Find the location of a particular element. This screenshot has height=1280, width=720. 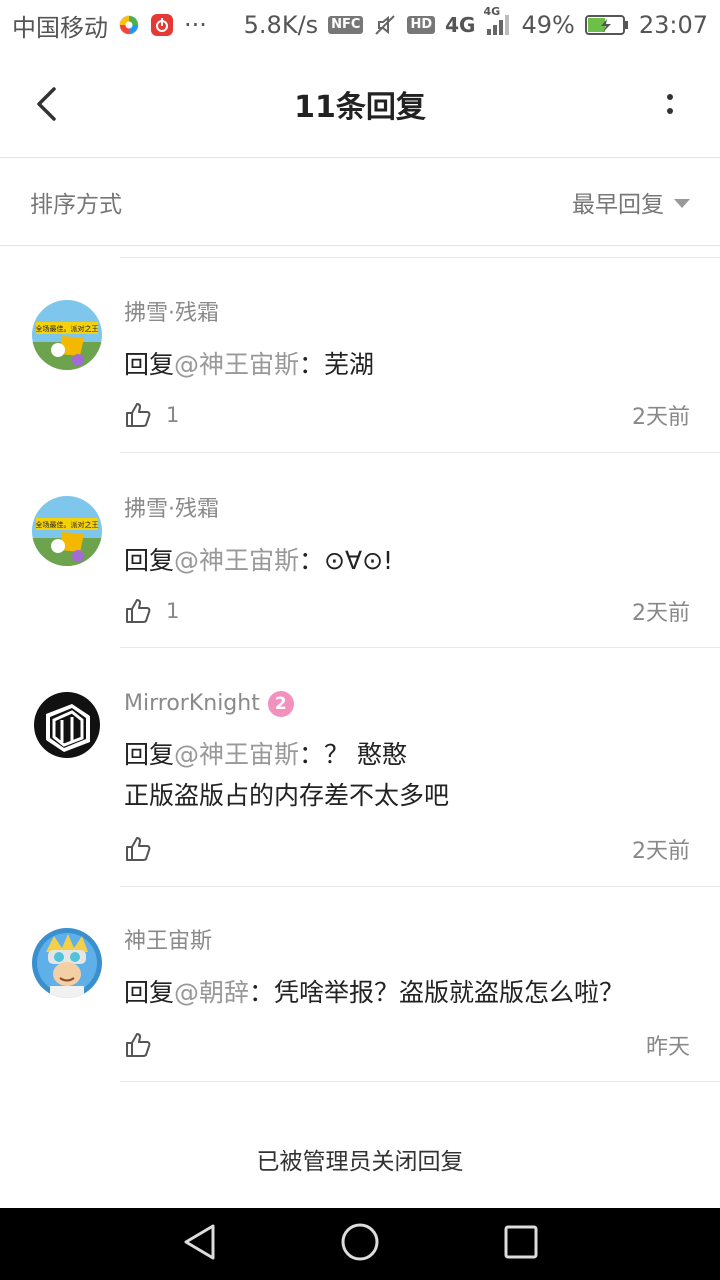

reply-item: 全场最佳。派对之王 拂雪·残霜 回复@神王宙斯：芜湖 1 2天前 is located at coordinates (360, 376).